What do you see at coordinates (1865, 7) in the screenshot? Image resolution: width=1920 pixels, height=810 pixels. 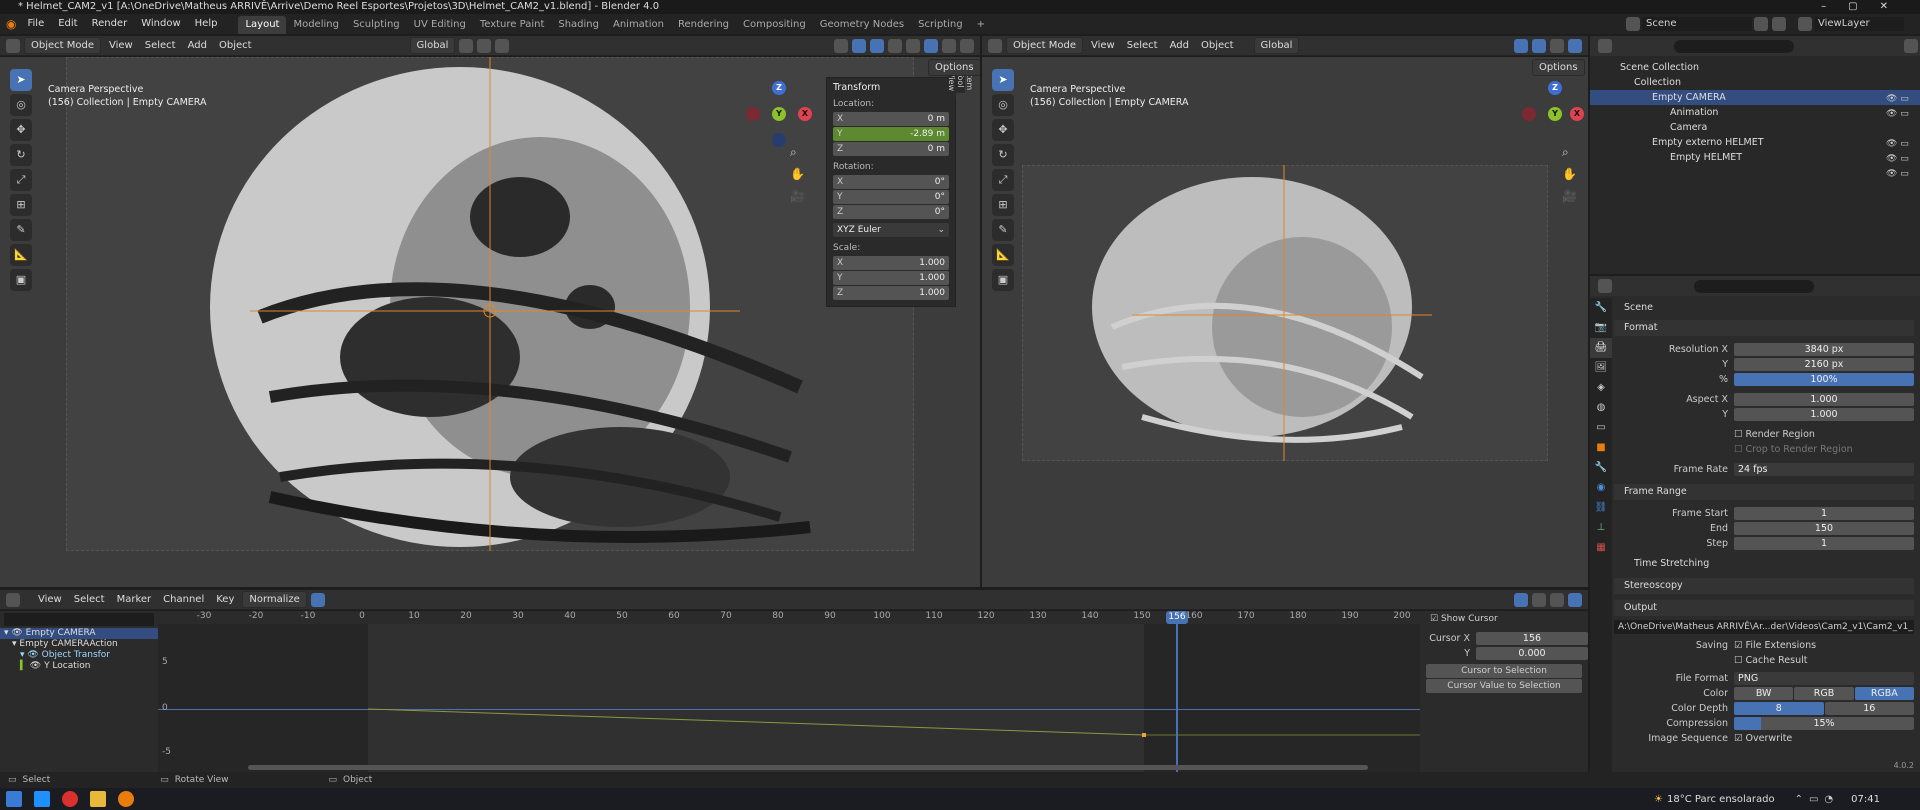 I see `window-controls: –▢✕` at bounding box center [1865, 7].